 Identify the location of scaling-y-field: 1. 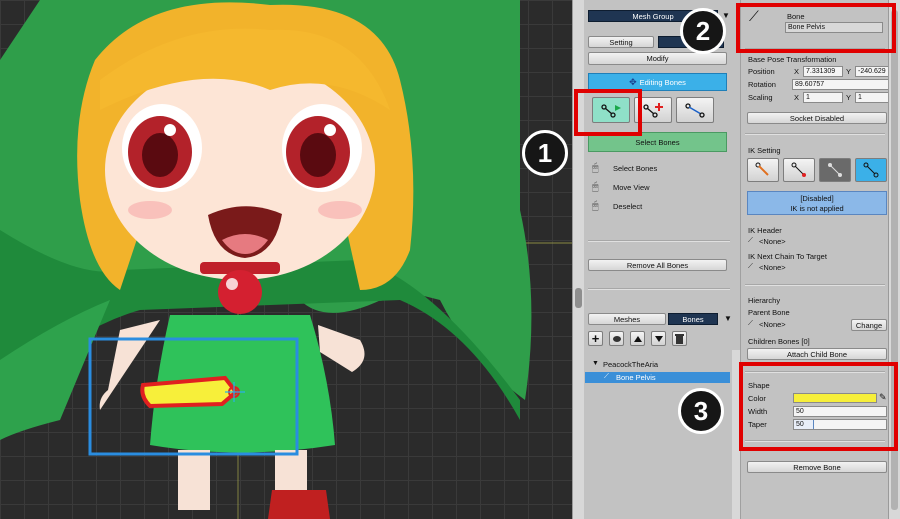
(872, 97).